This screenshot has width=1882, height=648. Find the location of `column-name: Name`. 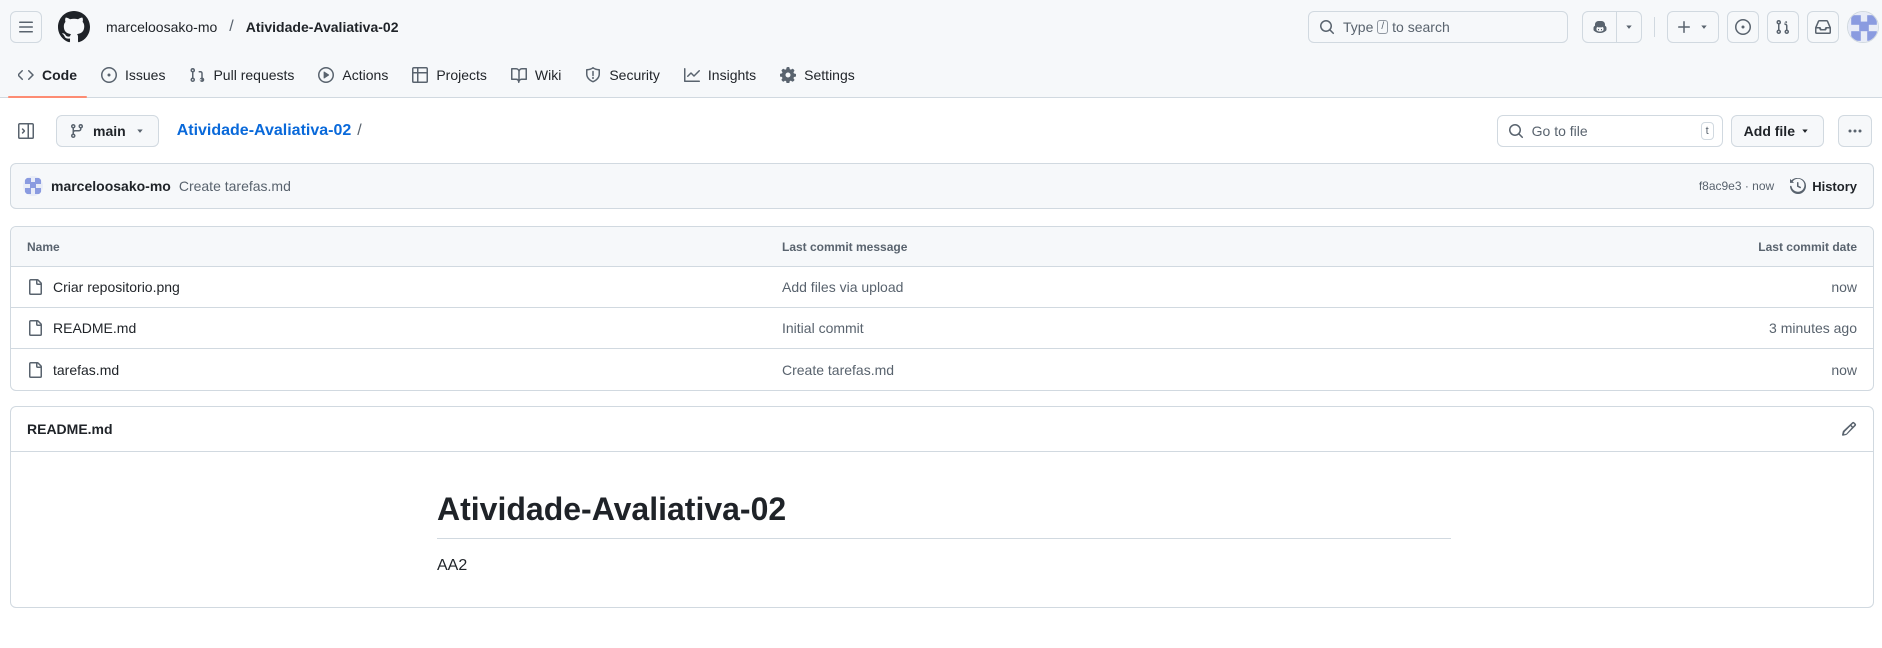

column-name: Name is located at coordinates (43, 246).